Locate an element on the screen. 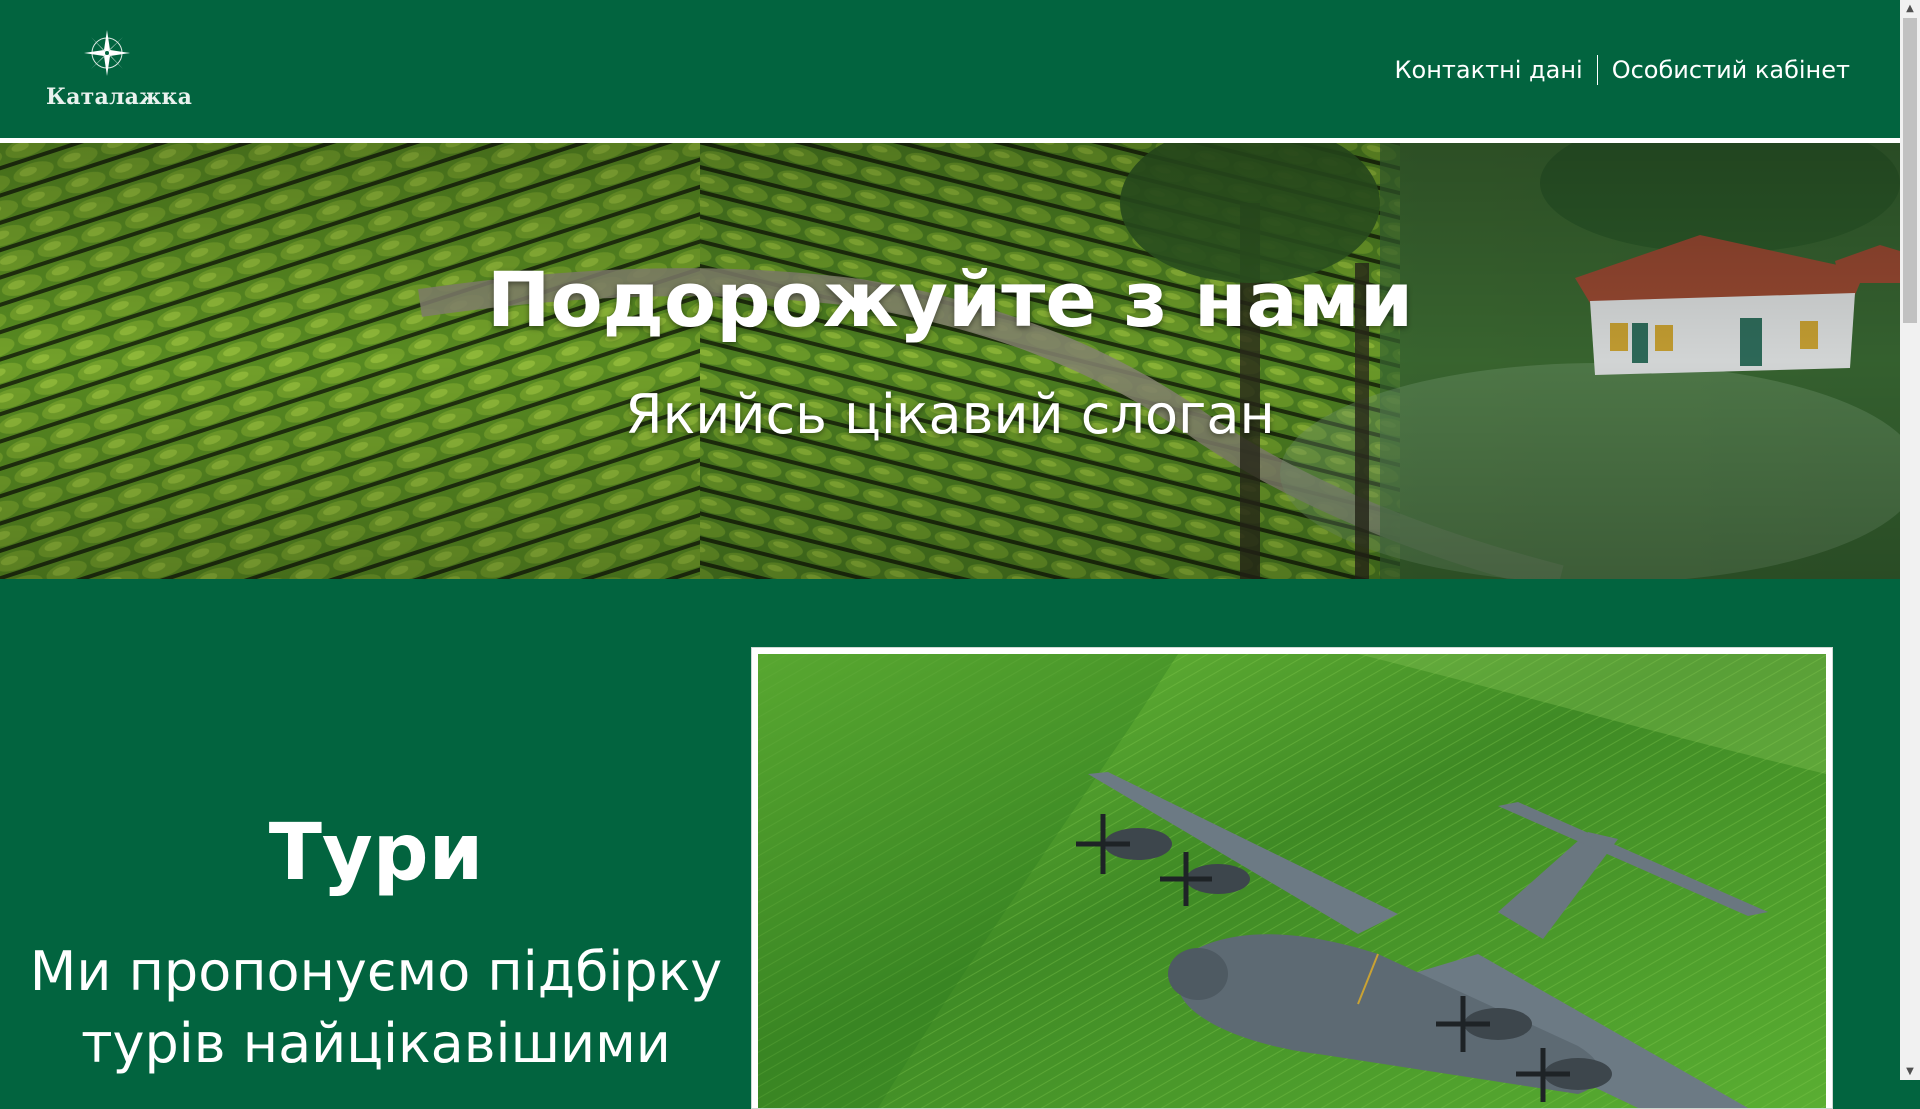 Image resolution: width=1920 pixels, height=1109 pixels. hero-title: Подорожуйте з нами is located at coordinates (950, 299).